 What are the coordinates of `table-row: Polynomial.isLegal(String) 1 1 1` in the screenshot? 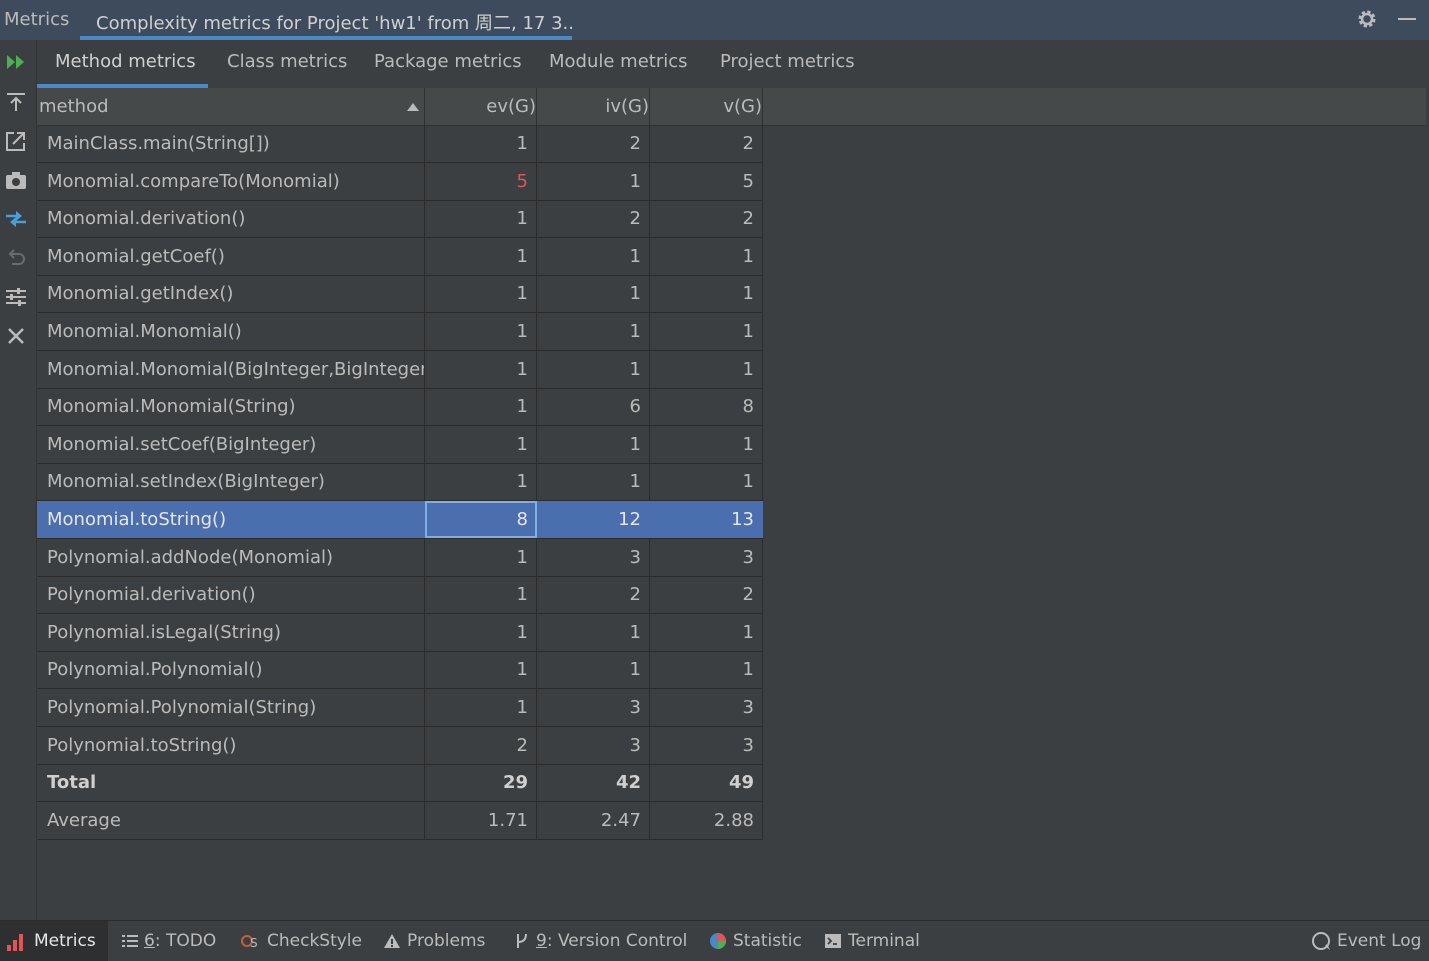 It's located at (400, 632).